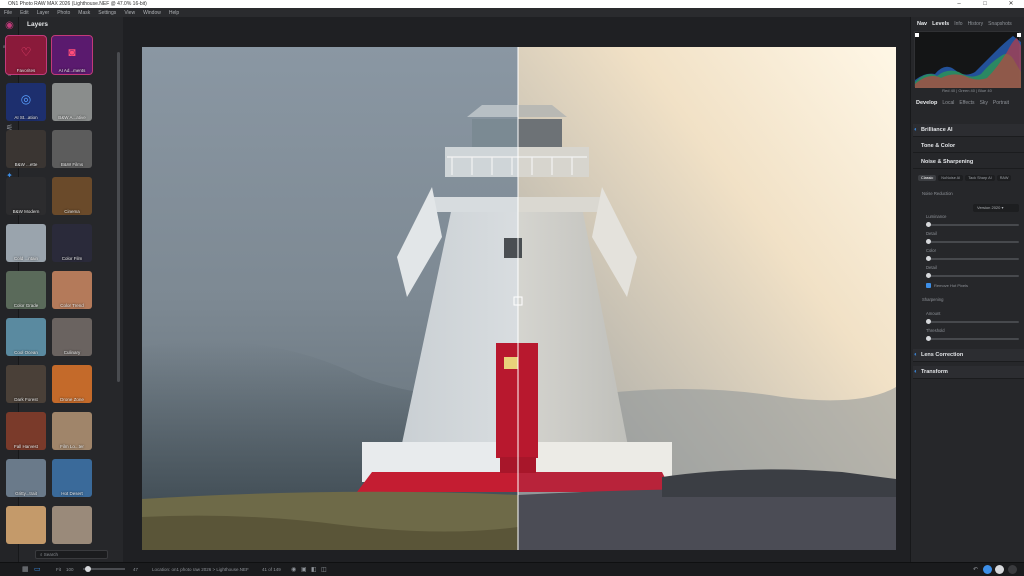 The height and width of the screenshot is (576, 1024). I want to click on menu-layer: Layer, so click(43, 13).